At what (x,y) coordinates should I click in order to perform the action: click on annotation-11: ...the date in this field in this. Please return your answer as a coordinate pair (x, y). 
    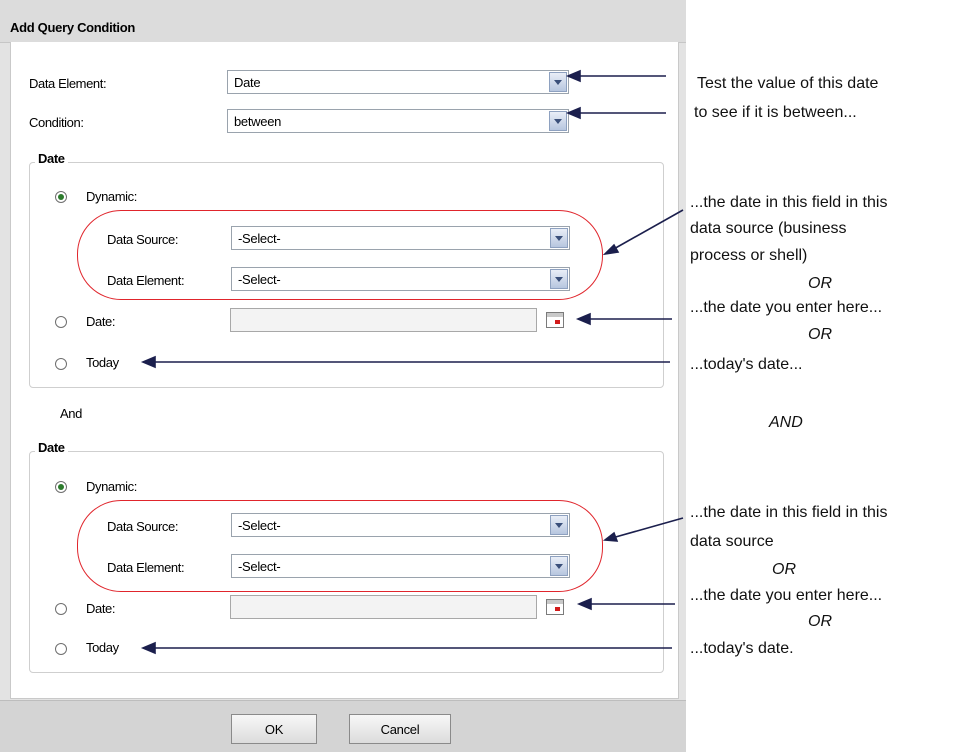
    Looking at the image, I should click on (789, 512).